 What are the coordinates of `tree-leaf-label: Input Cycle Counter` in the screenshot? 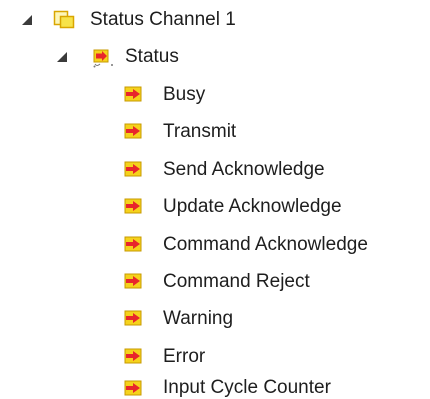 It's located at (247, 387).